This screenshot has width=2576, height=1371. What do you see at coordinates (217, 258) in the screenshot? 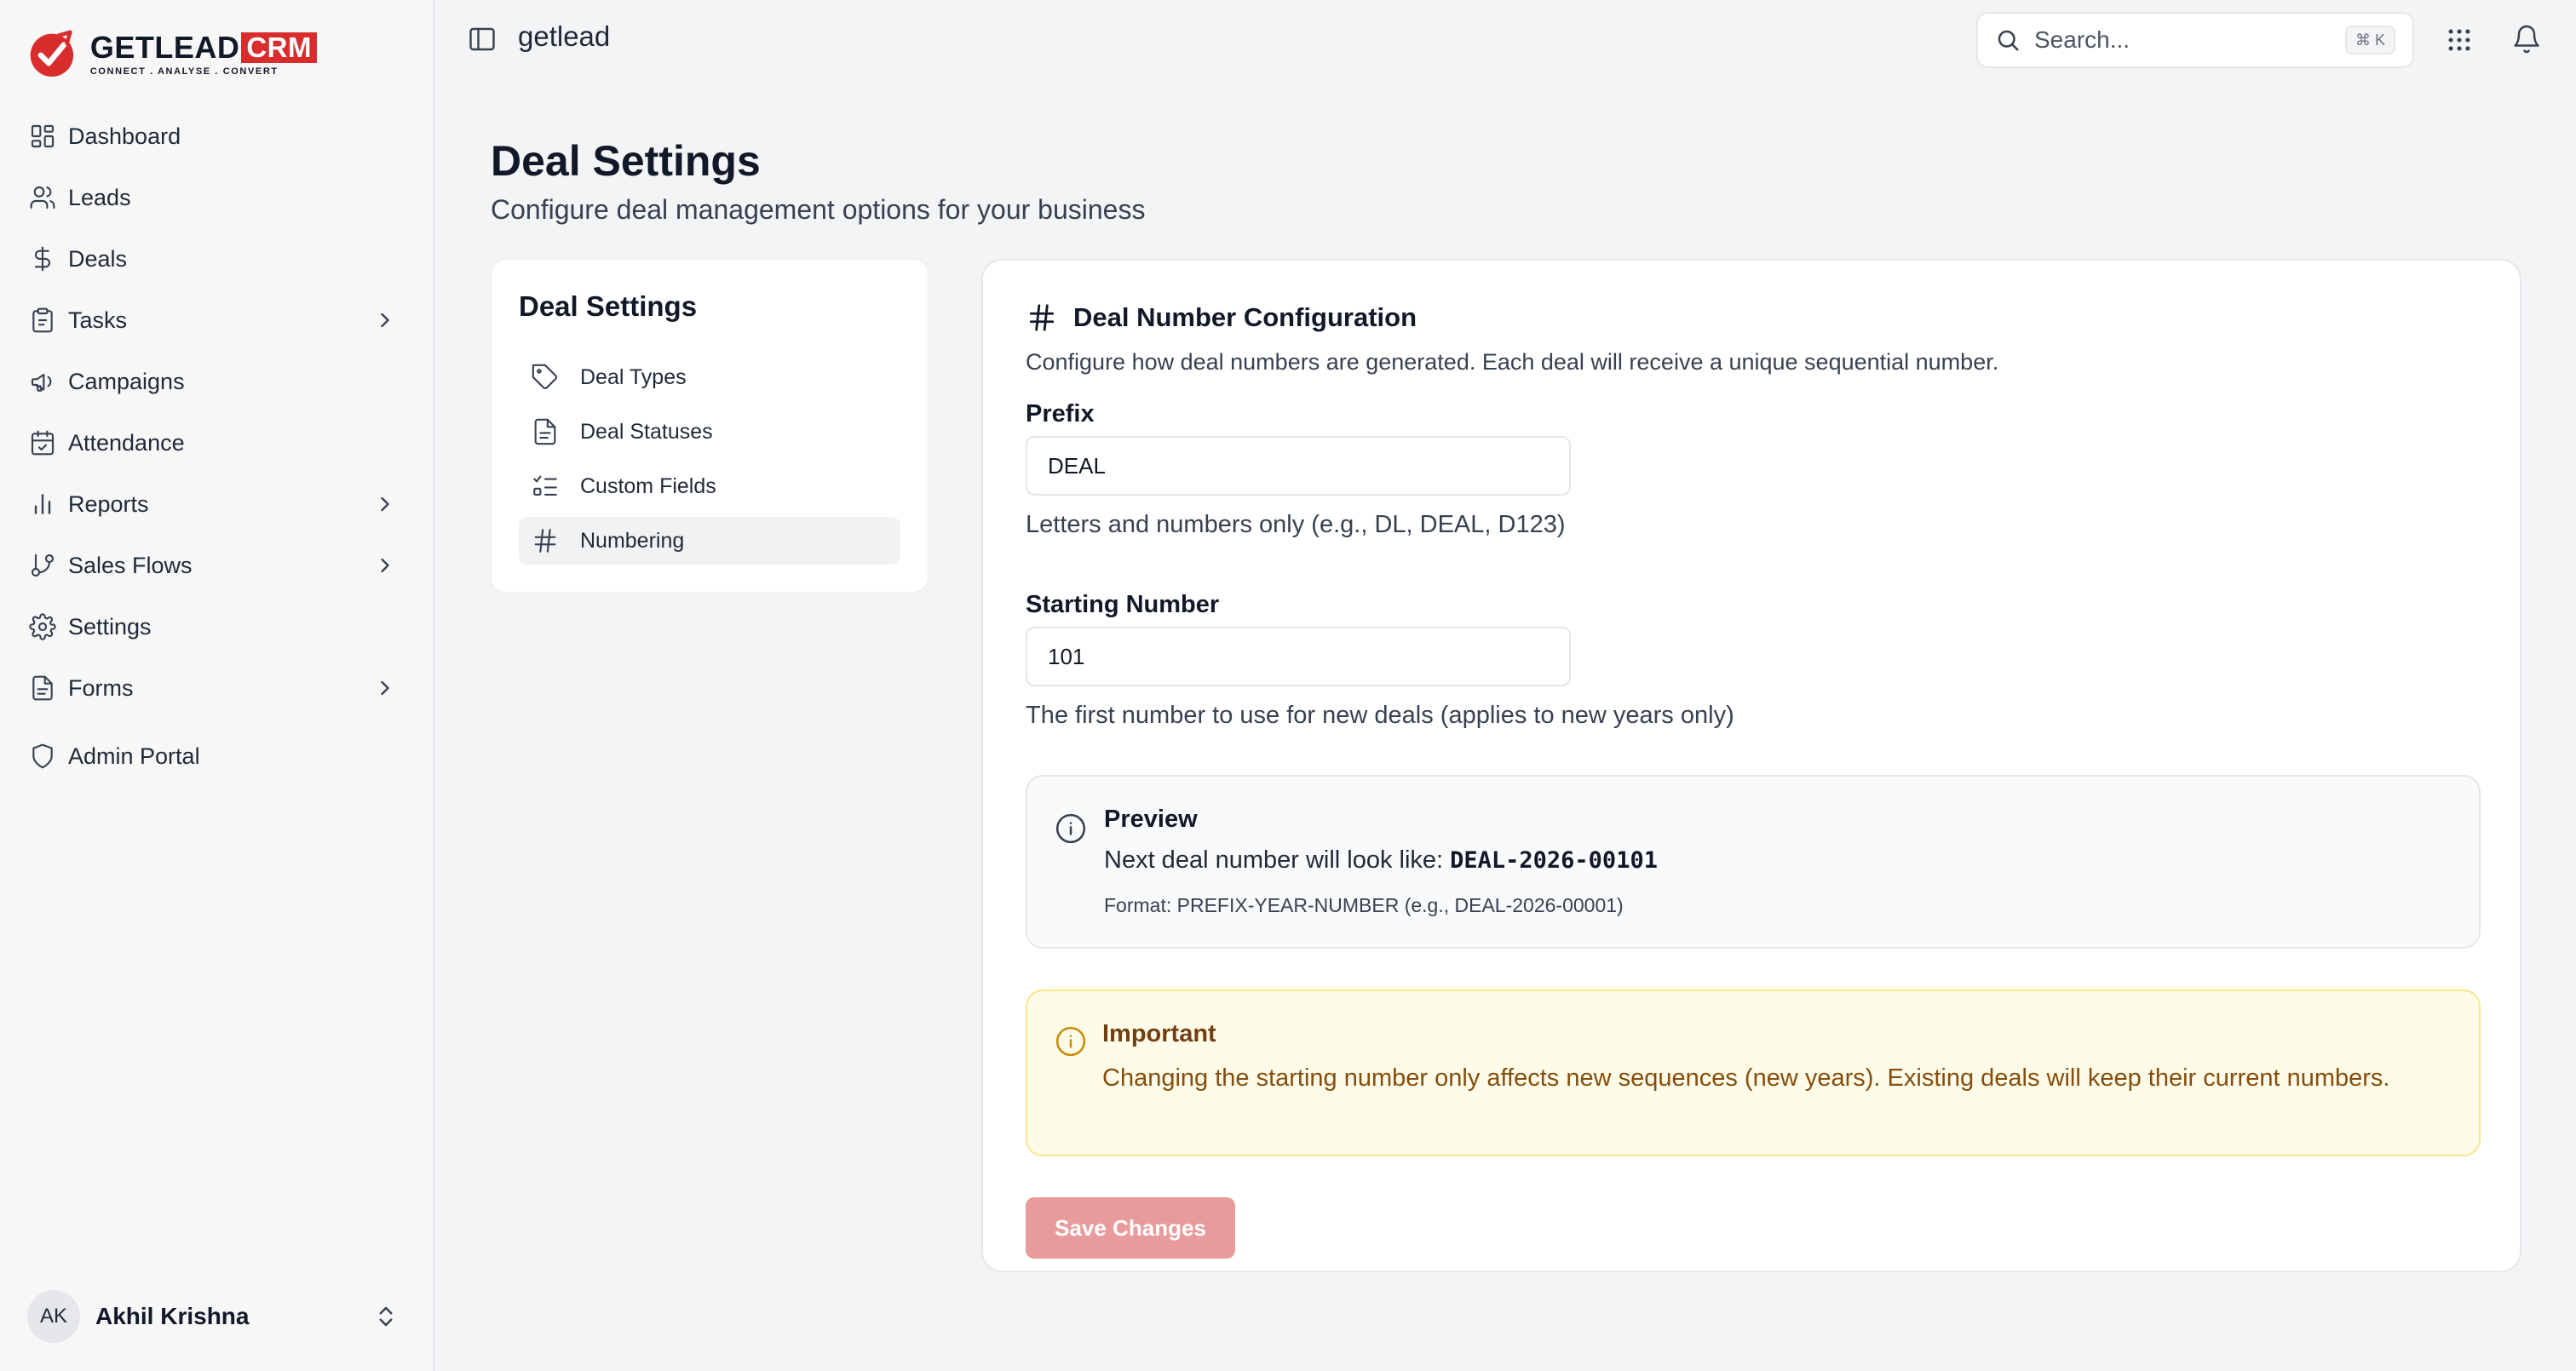
I see `sidebar-item-deals: Deals` at bounding box center [217, 258].